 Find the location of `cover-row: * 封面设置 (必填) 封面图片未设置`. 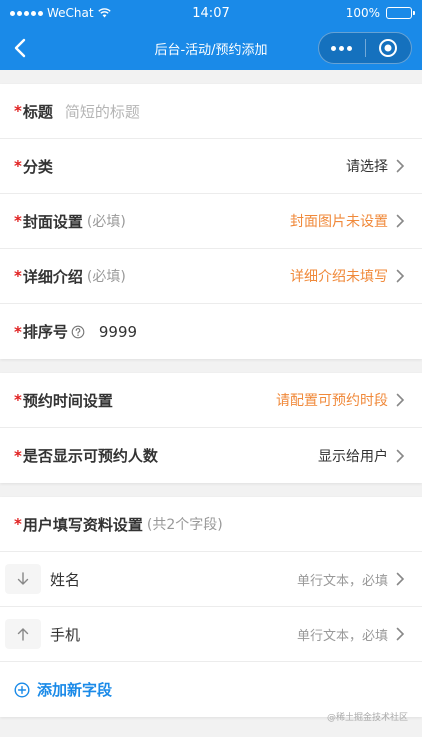

cover-row: * 封面设置 (必填) 封面图片未设置 is located at coordinates (211, 221).